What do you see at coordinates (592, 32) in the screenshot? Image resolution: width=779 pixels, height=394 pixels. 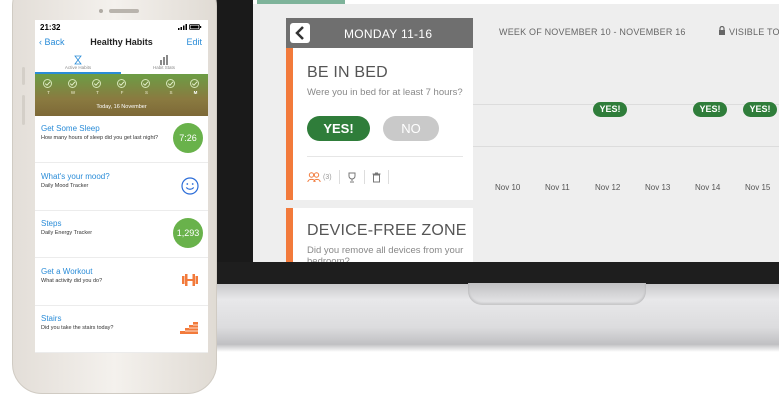 I see `week-label: WEEK OF NOVEMBER 10 - NOVEMBER 16` at bounding box center [592, 32].